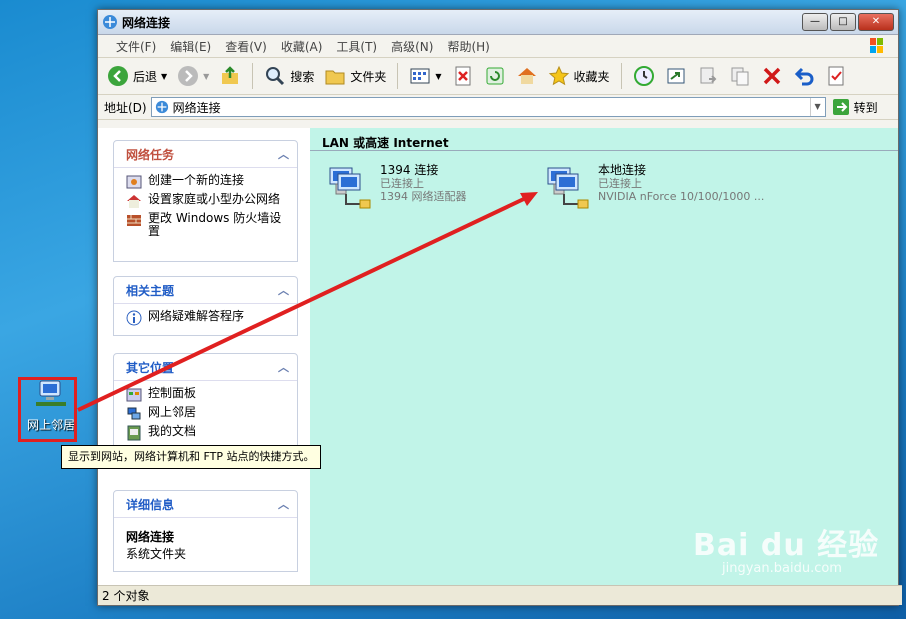 This screenshot has height=619, width=906. I want to click on place-label: 我的文档, so click(172, 431).